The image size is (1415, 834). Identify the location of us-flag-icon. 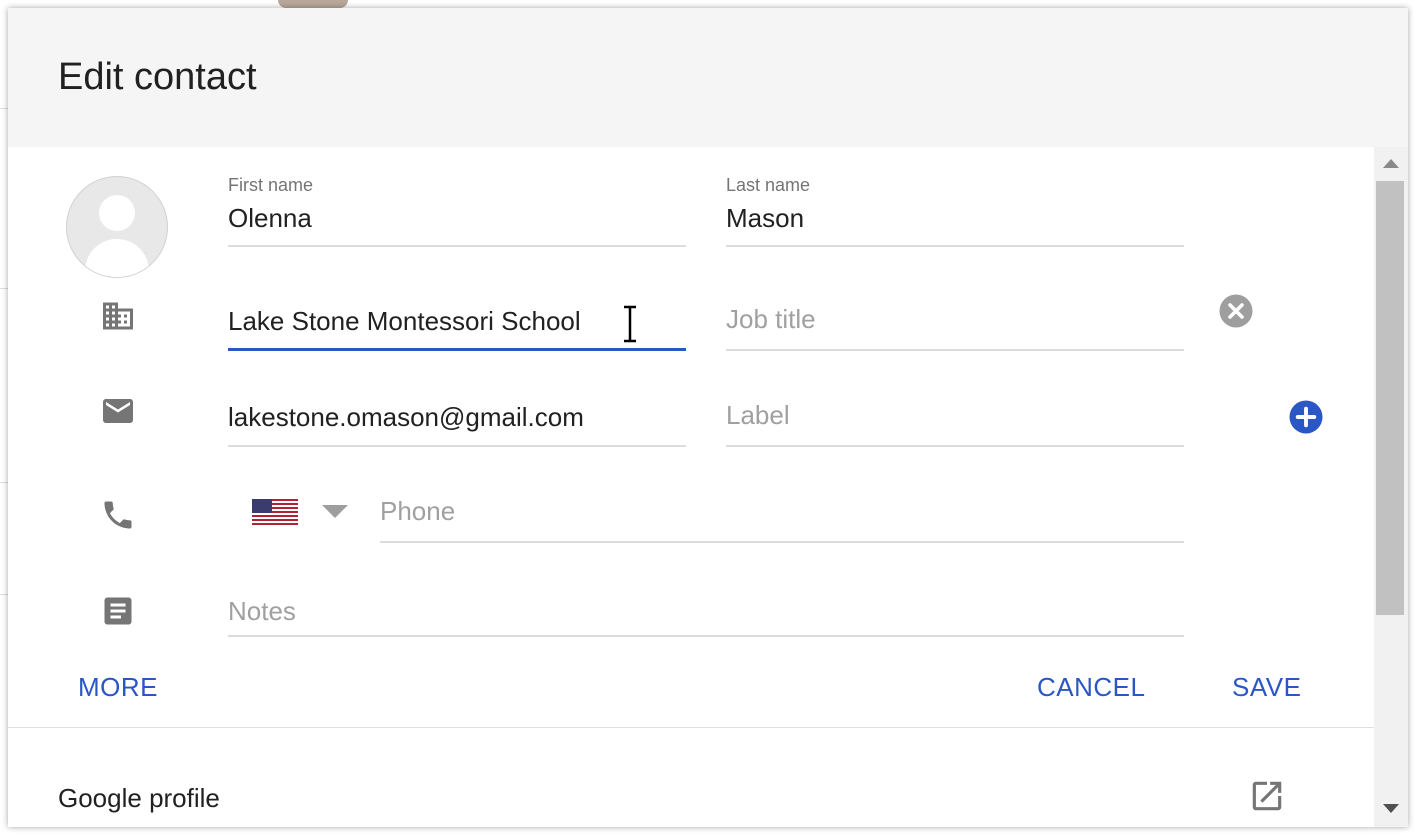
(275, 512).